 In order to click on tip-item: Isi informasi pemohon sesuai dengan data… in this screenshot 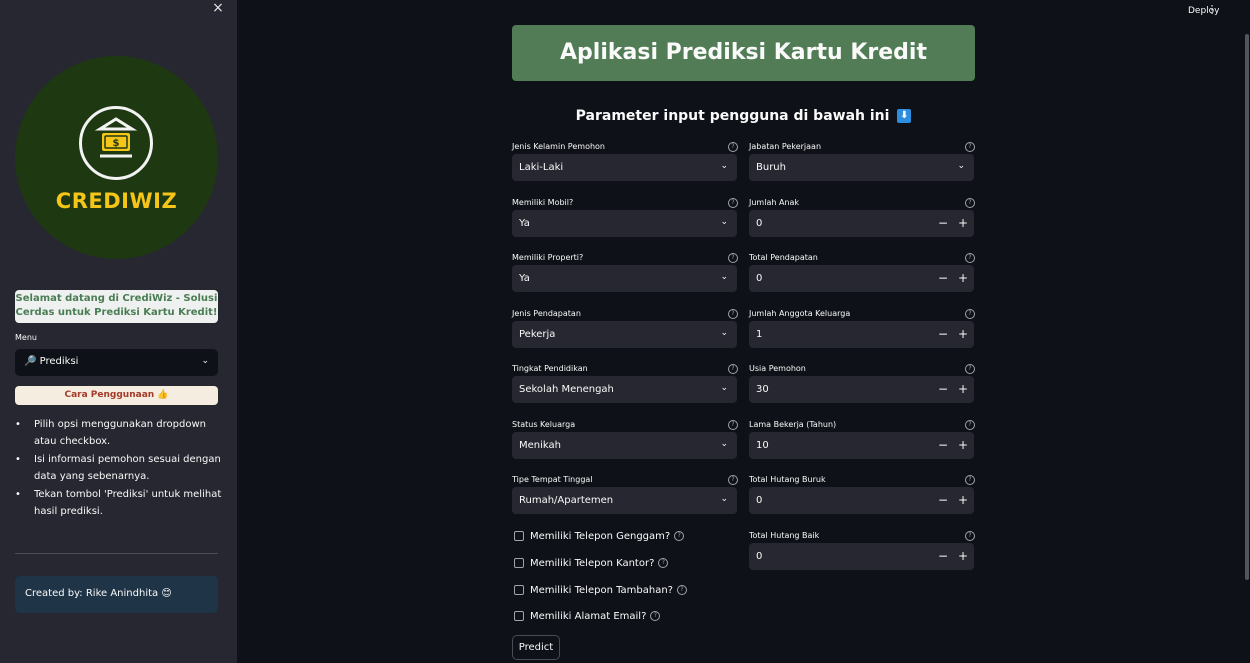, I will do `click(120, 468)`.